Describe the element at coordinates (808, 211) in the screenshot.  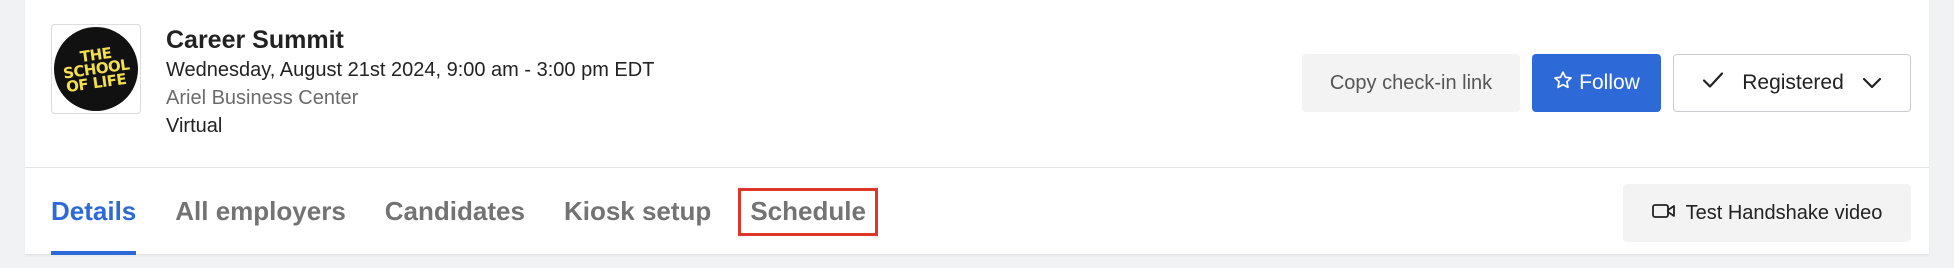
I see `tab-schedule: Schedule` at that location.